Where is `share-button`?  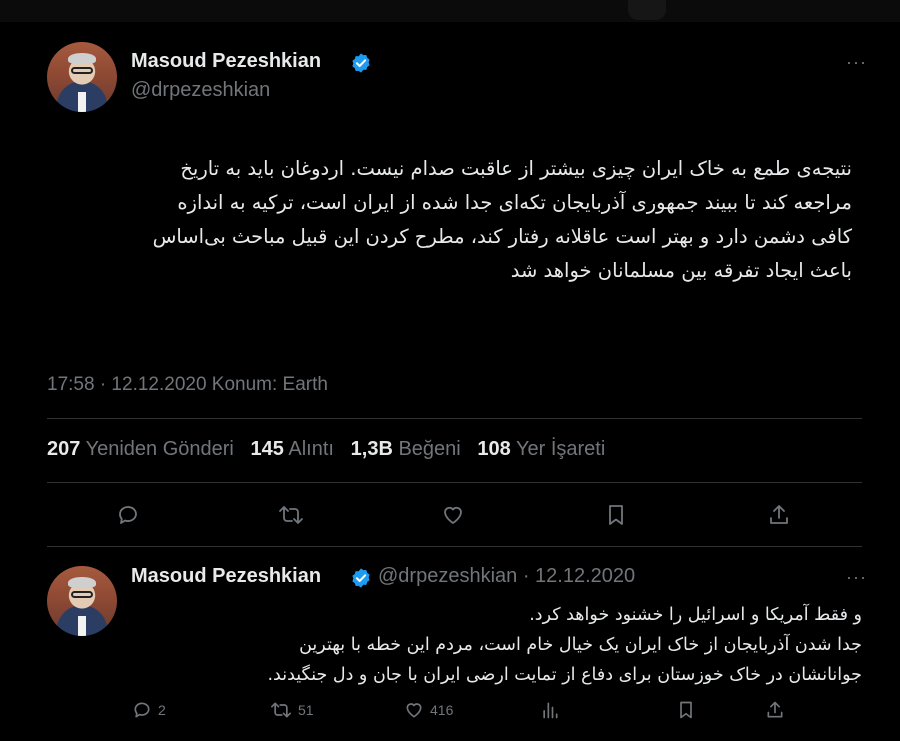
share-button is located at coordinates (779, 515).